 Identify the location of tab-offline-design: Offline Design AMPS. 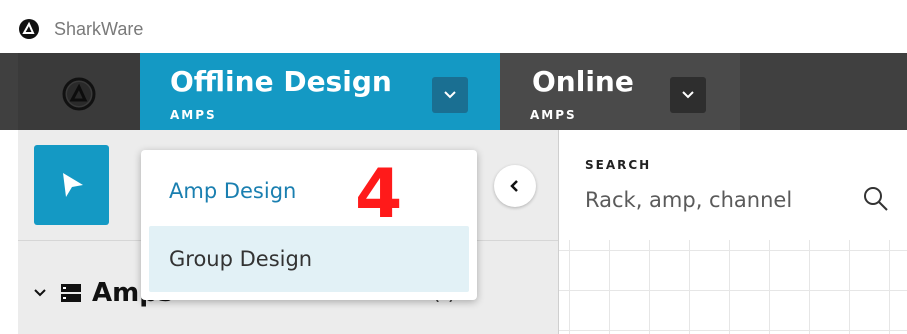
(320, 91).